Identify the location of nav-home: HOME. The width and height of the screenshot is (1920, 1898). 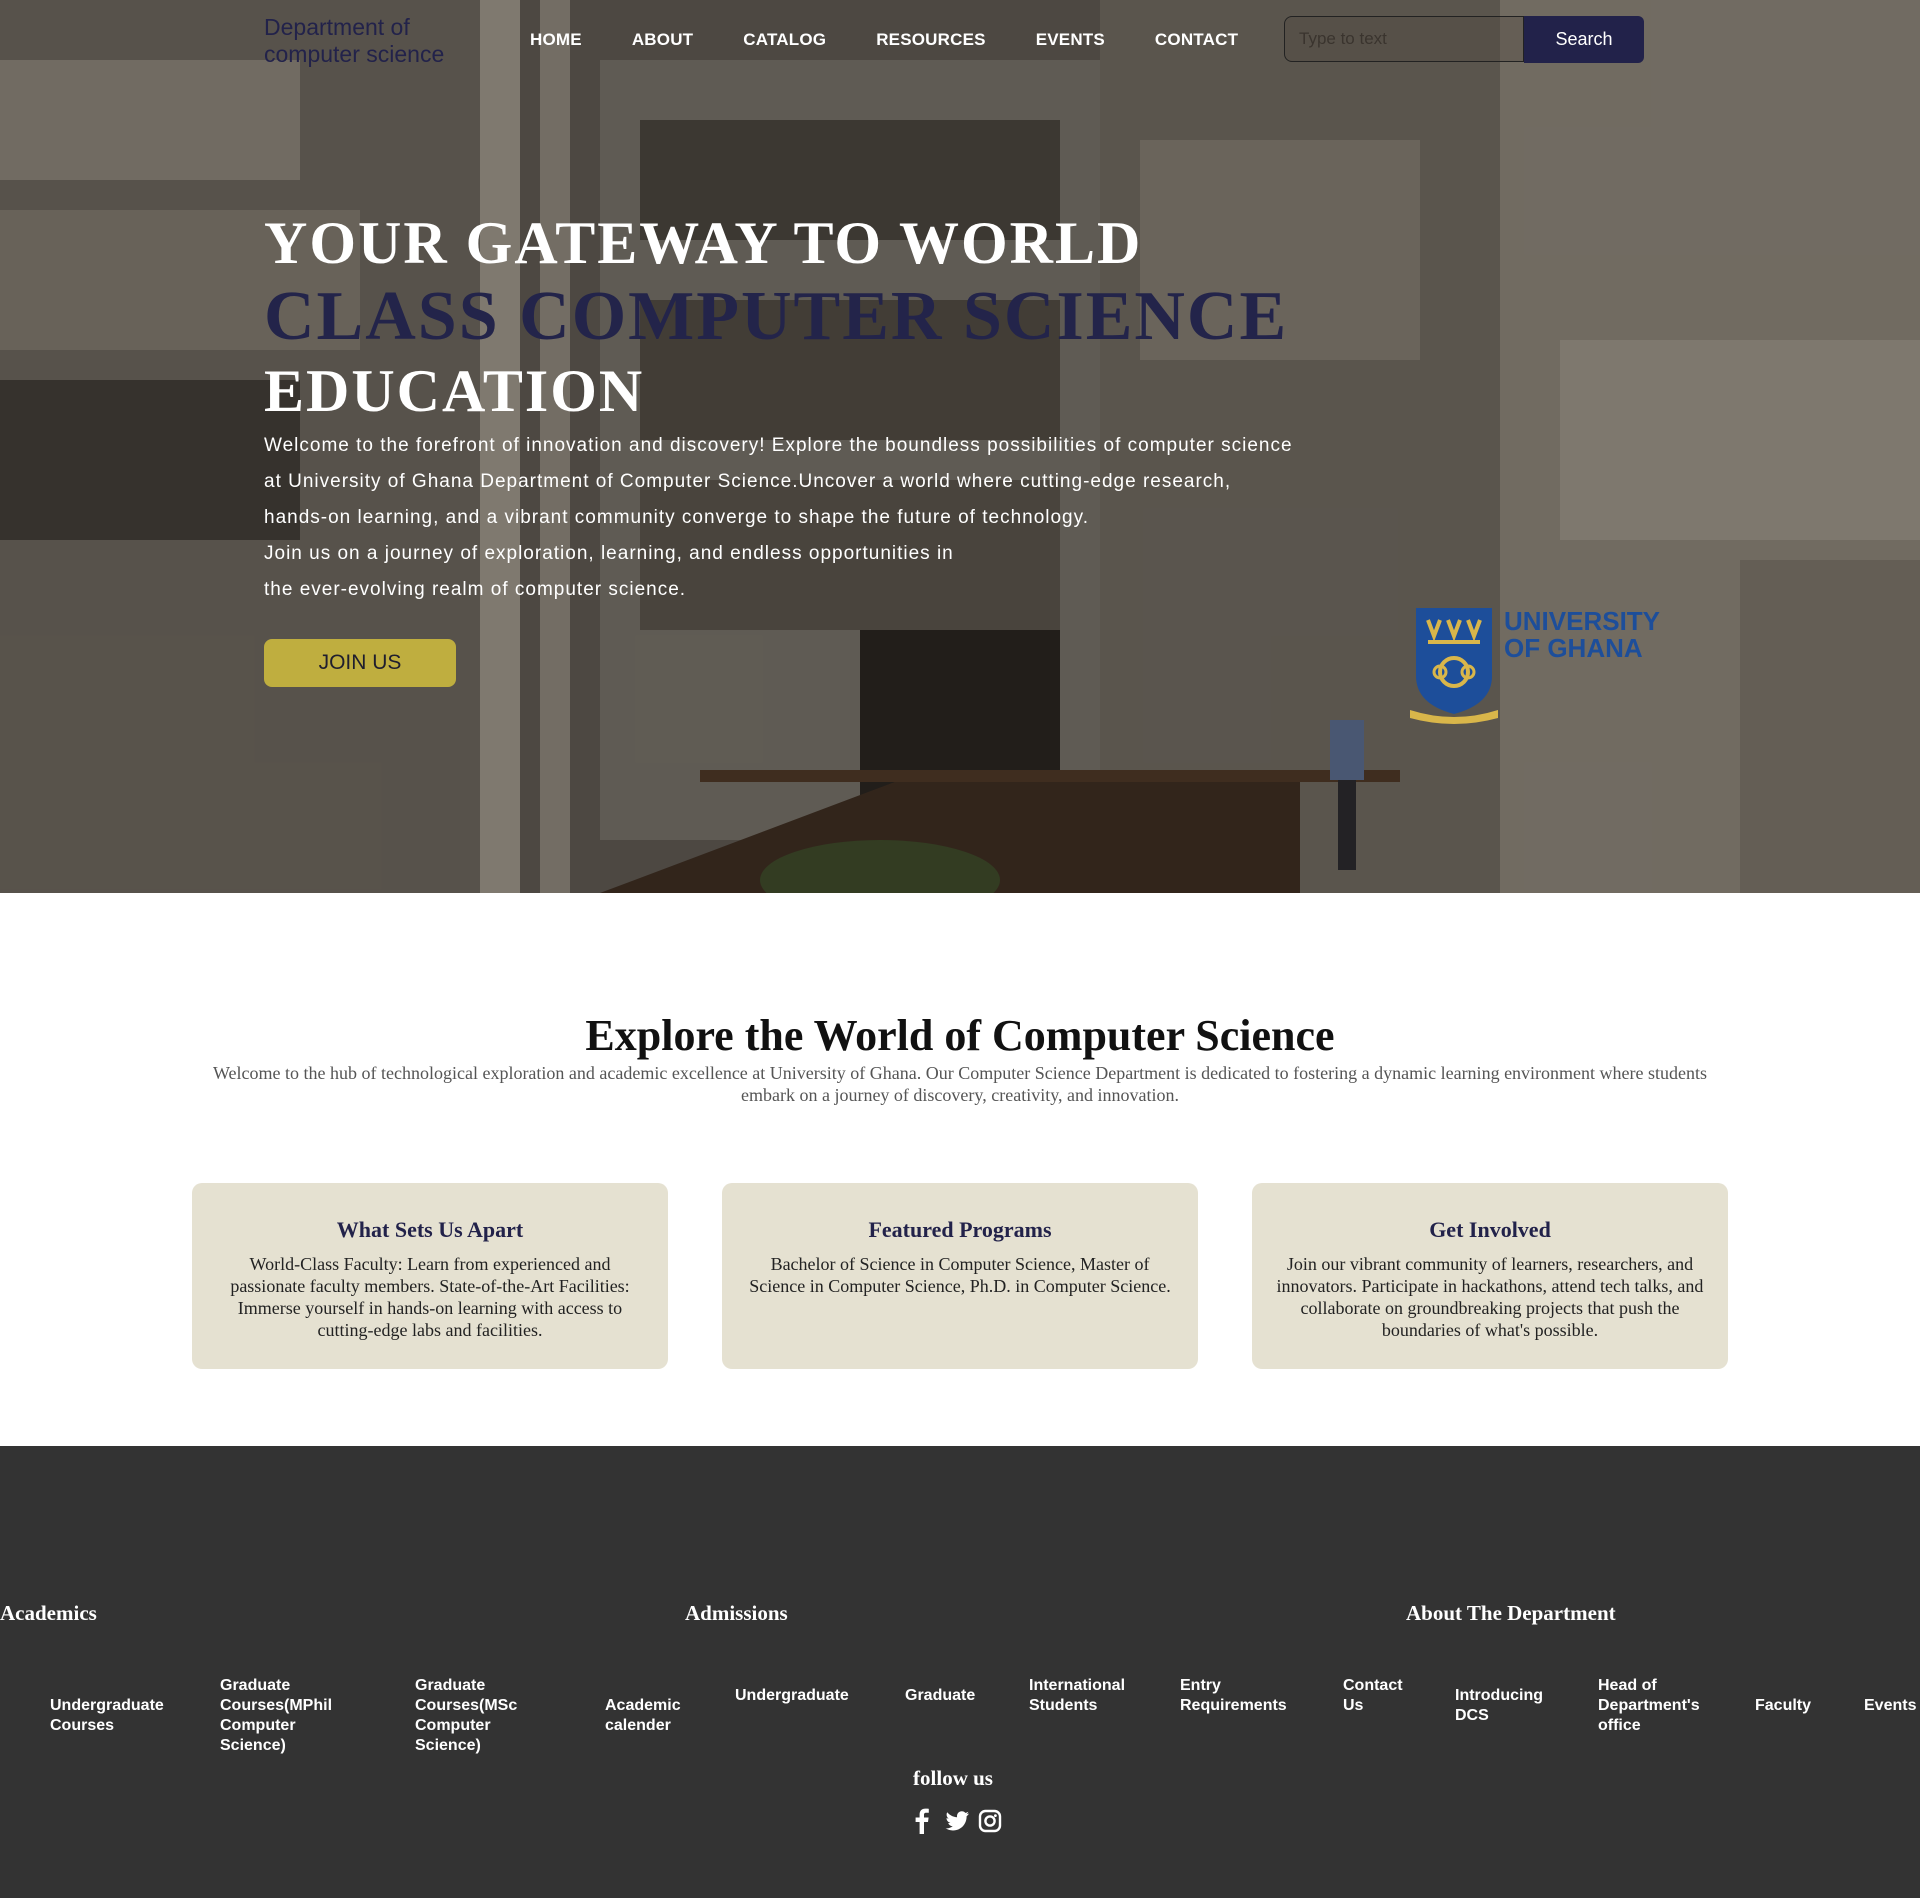
(556, 40).